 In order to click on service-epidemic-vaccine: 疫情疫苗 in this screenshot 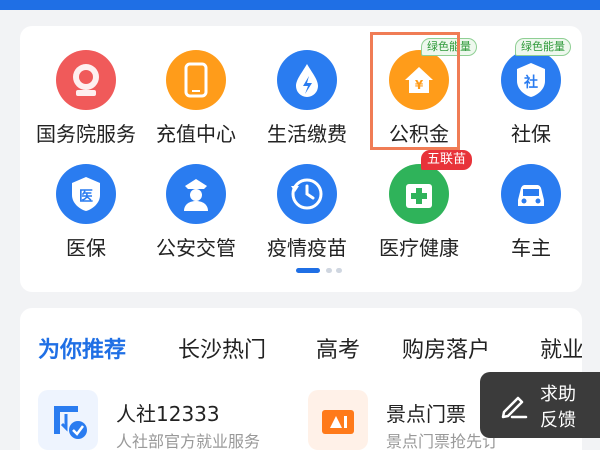, I will do `click(307, 214)`.